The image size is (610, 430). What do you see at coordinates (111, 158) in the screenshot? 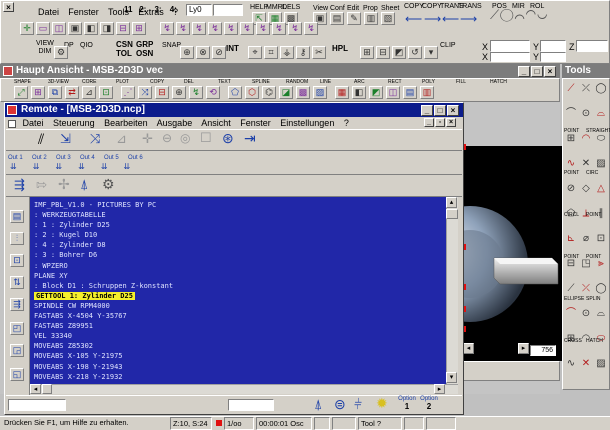
I see `out-5-button: Out 5` at bounding box center [111, 158].